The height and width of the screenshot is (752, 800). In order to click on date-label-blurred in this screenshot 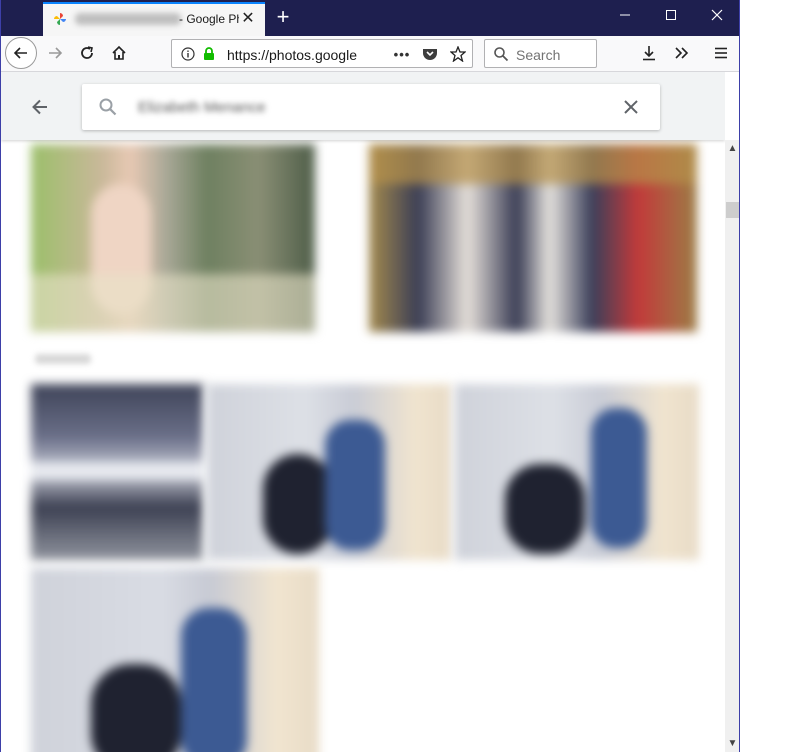, I will do `click(63, 359)`.